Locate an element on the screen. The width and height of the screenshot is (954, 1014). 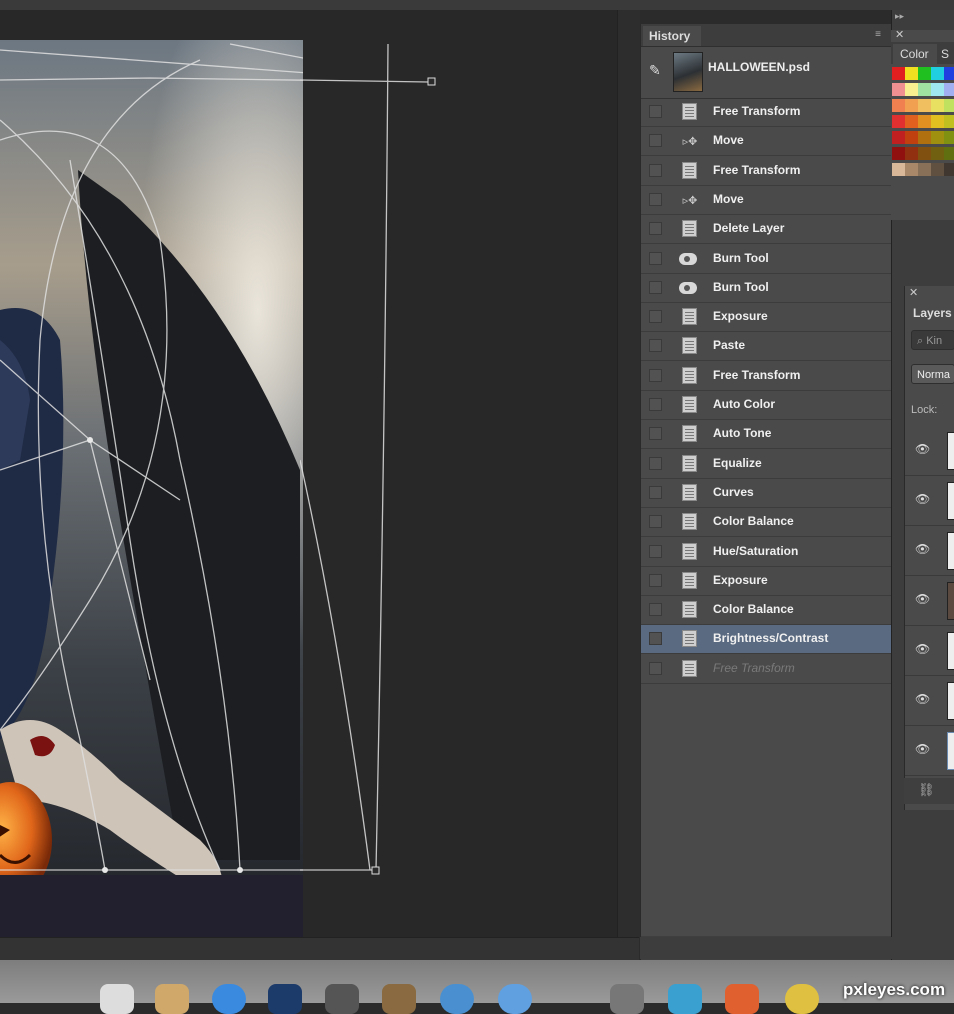
finder-icon is located at coordinates (117, 999).